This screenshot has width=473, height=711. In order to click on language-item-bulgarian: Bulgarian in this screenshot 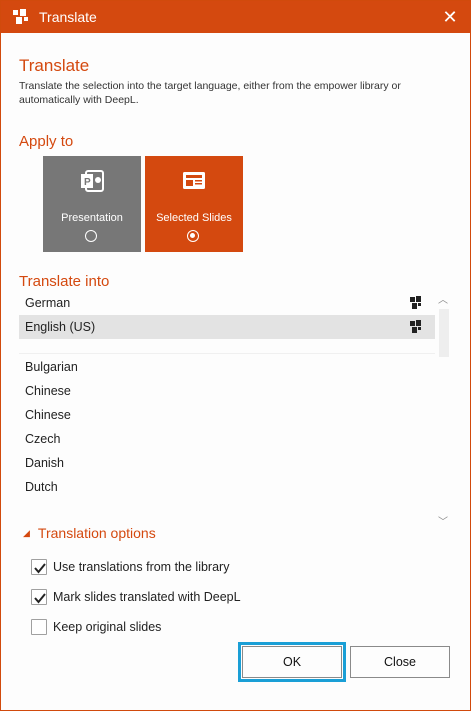, I will do `click(227, 367)`.